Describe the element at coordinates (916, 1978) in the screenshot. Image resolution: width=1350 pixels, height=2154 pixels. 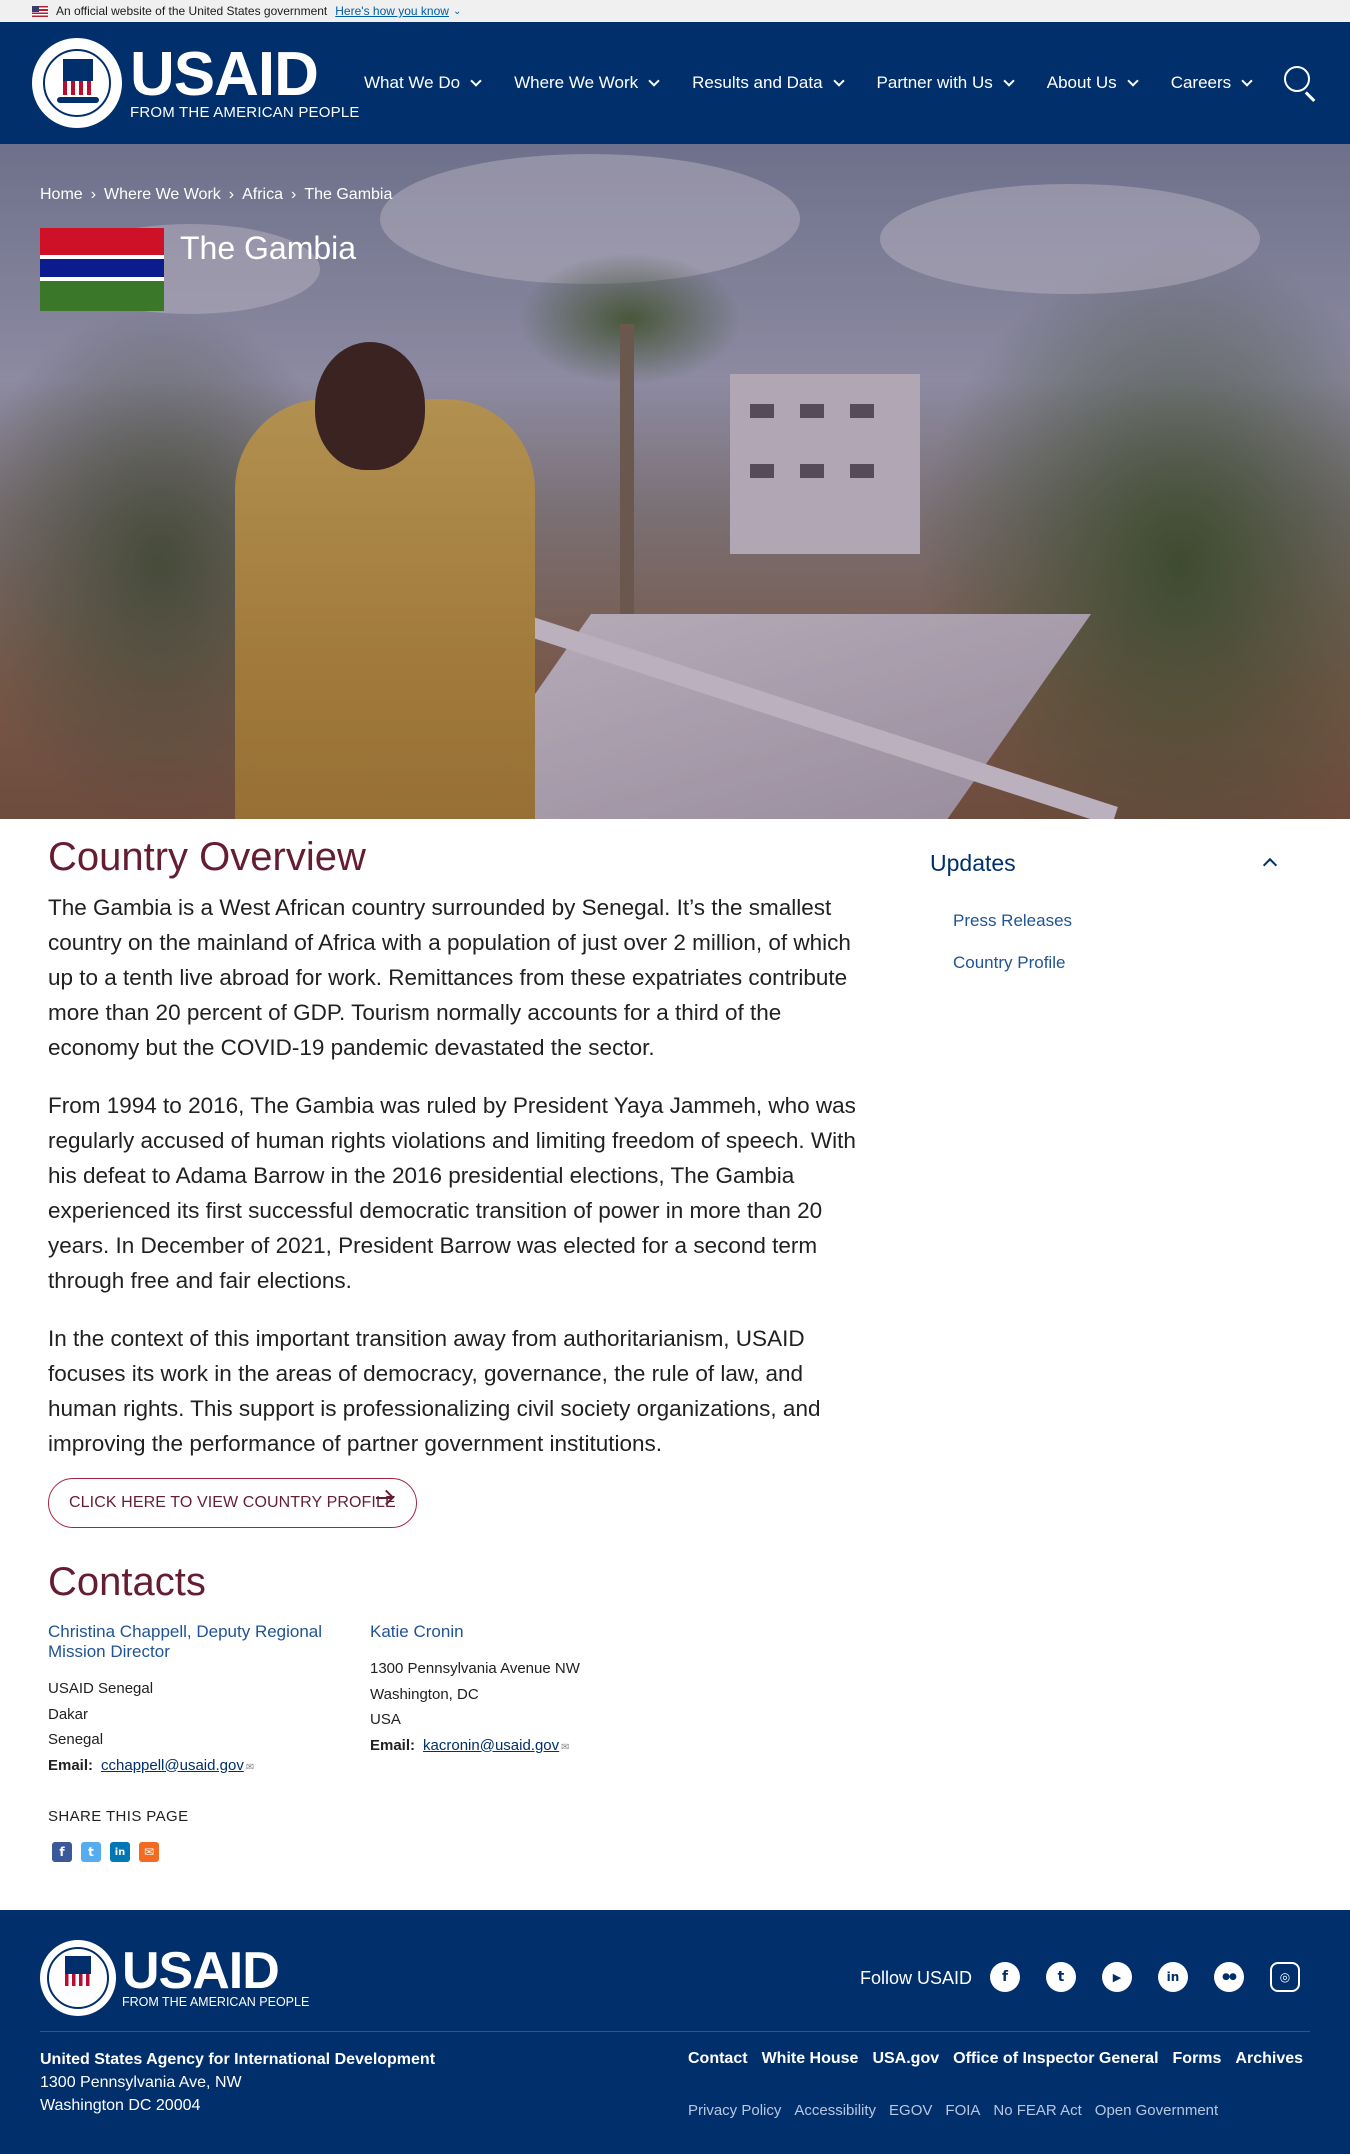
I see `follow-label: Follow USAID` at that location.